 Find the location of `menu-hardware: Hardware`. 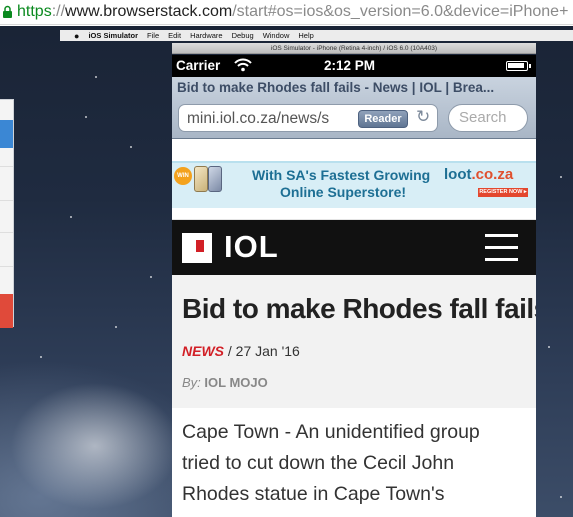

menu-hardware: Hardware is located at coordinates (206, 35).